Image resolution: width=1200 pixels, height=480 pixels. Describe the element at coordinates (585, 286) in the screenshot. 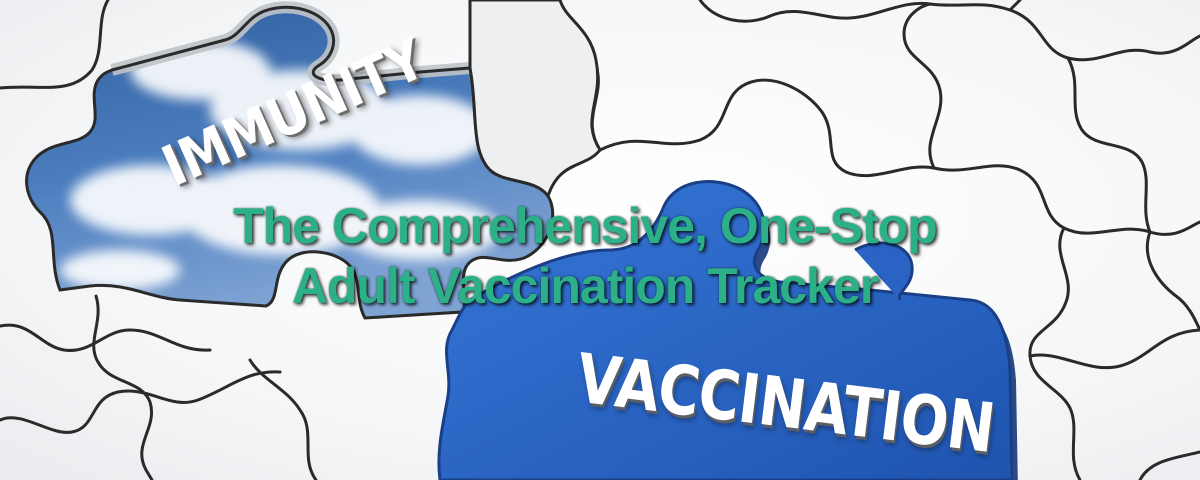

I see `headline-line-2: Adult Vaccination Tracker` at that location.